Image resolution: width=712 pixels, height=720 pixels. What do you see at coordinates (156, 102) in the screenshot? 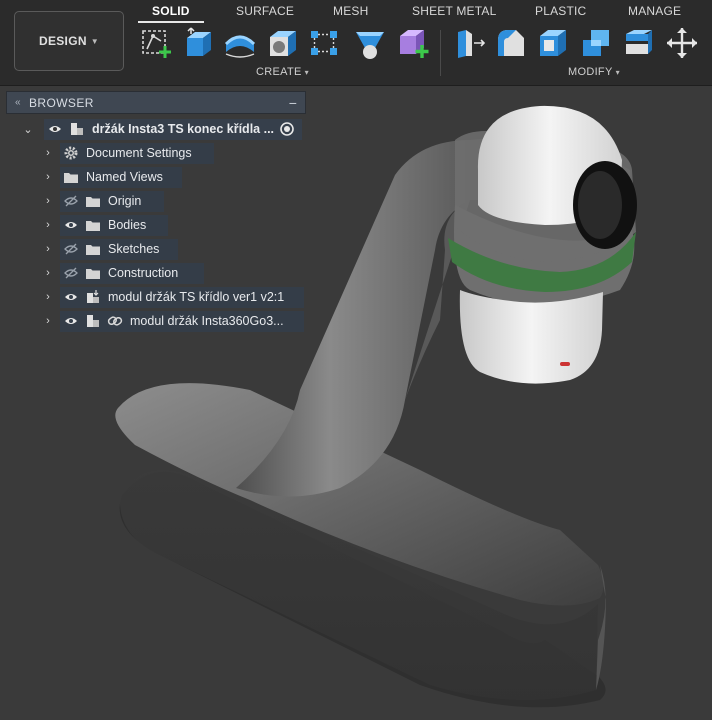
I see `browser-header: « BROWSER −` at bounding box center [156, 102].